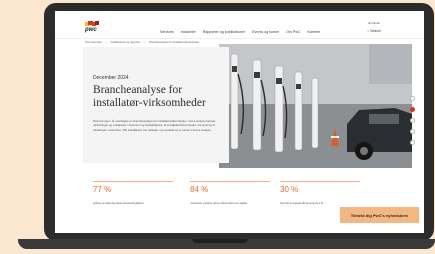 The height and width of the screenshot is (254, 435). I want to click on search-icon: ⌕, so click(368, 31).